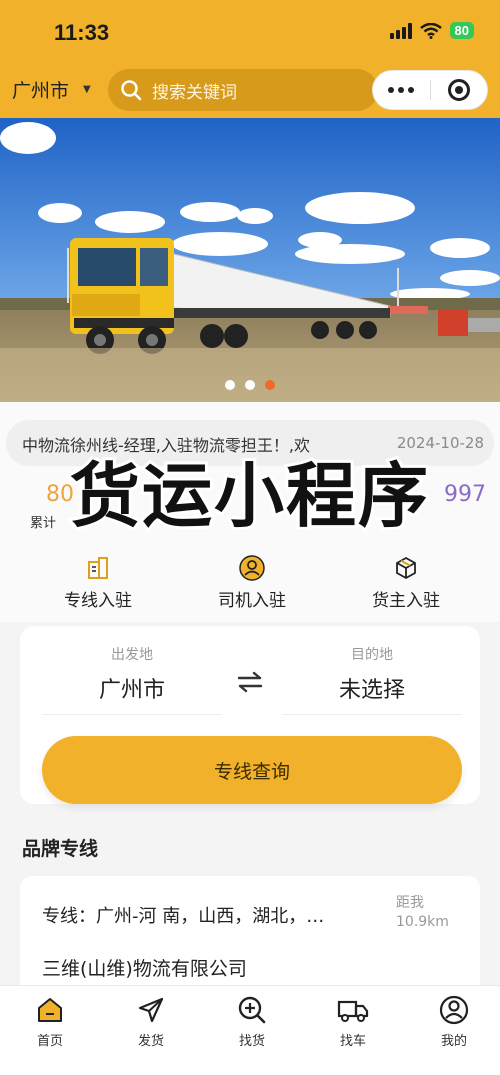 Image resolution: width=500 pixels, height=1075 pixels. I want to click on swap-button, so click(250, 682).